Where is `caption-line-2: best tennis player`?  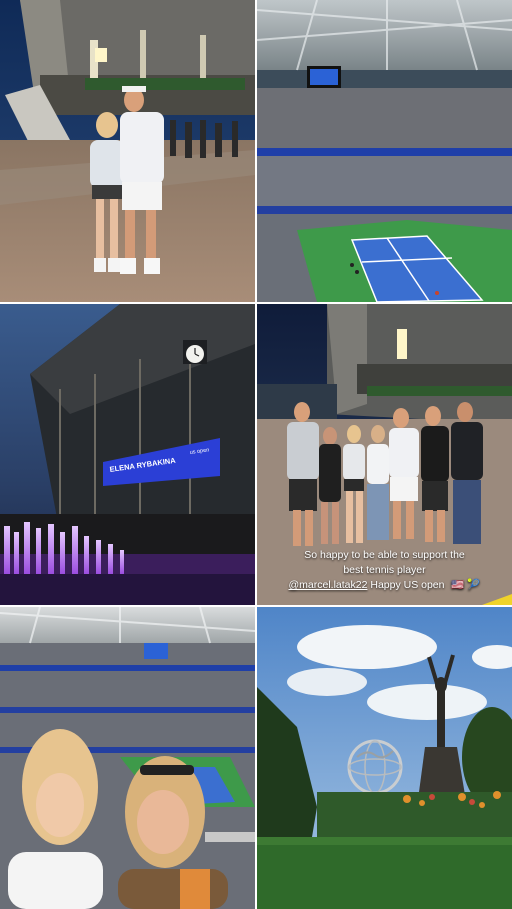 caption-line-2: best tennis player is located at coordinates (384, 570).